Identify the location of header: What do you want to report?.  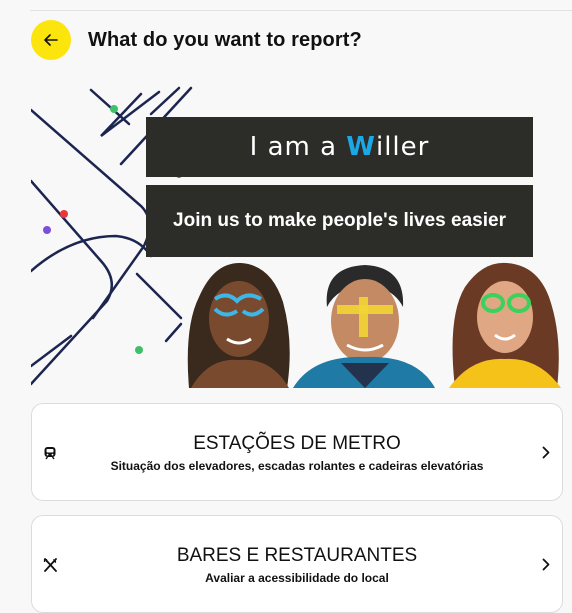
(301, 40).